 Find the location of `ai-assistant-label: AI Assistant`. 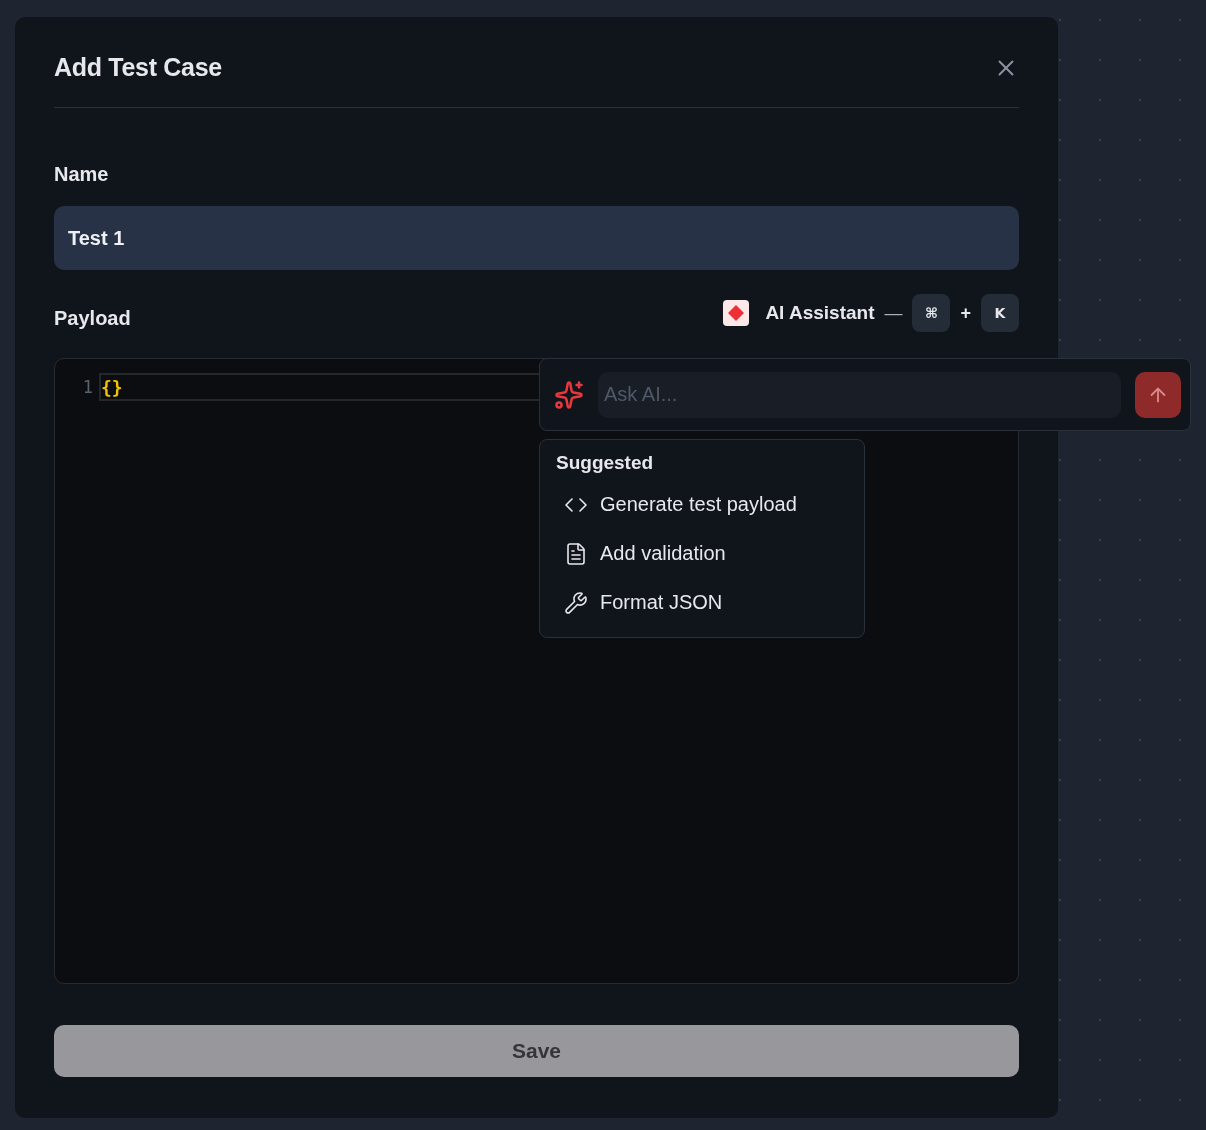

ai-assistant-label: AI Assistant is located at coordinates (820, 313).